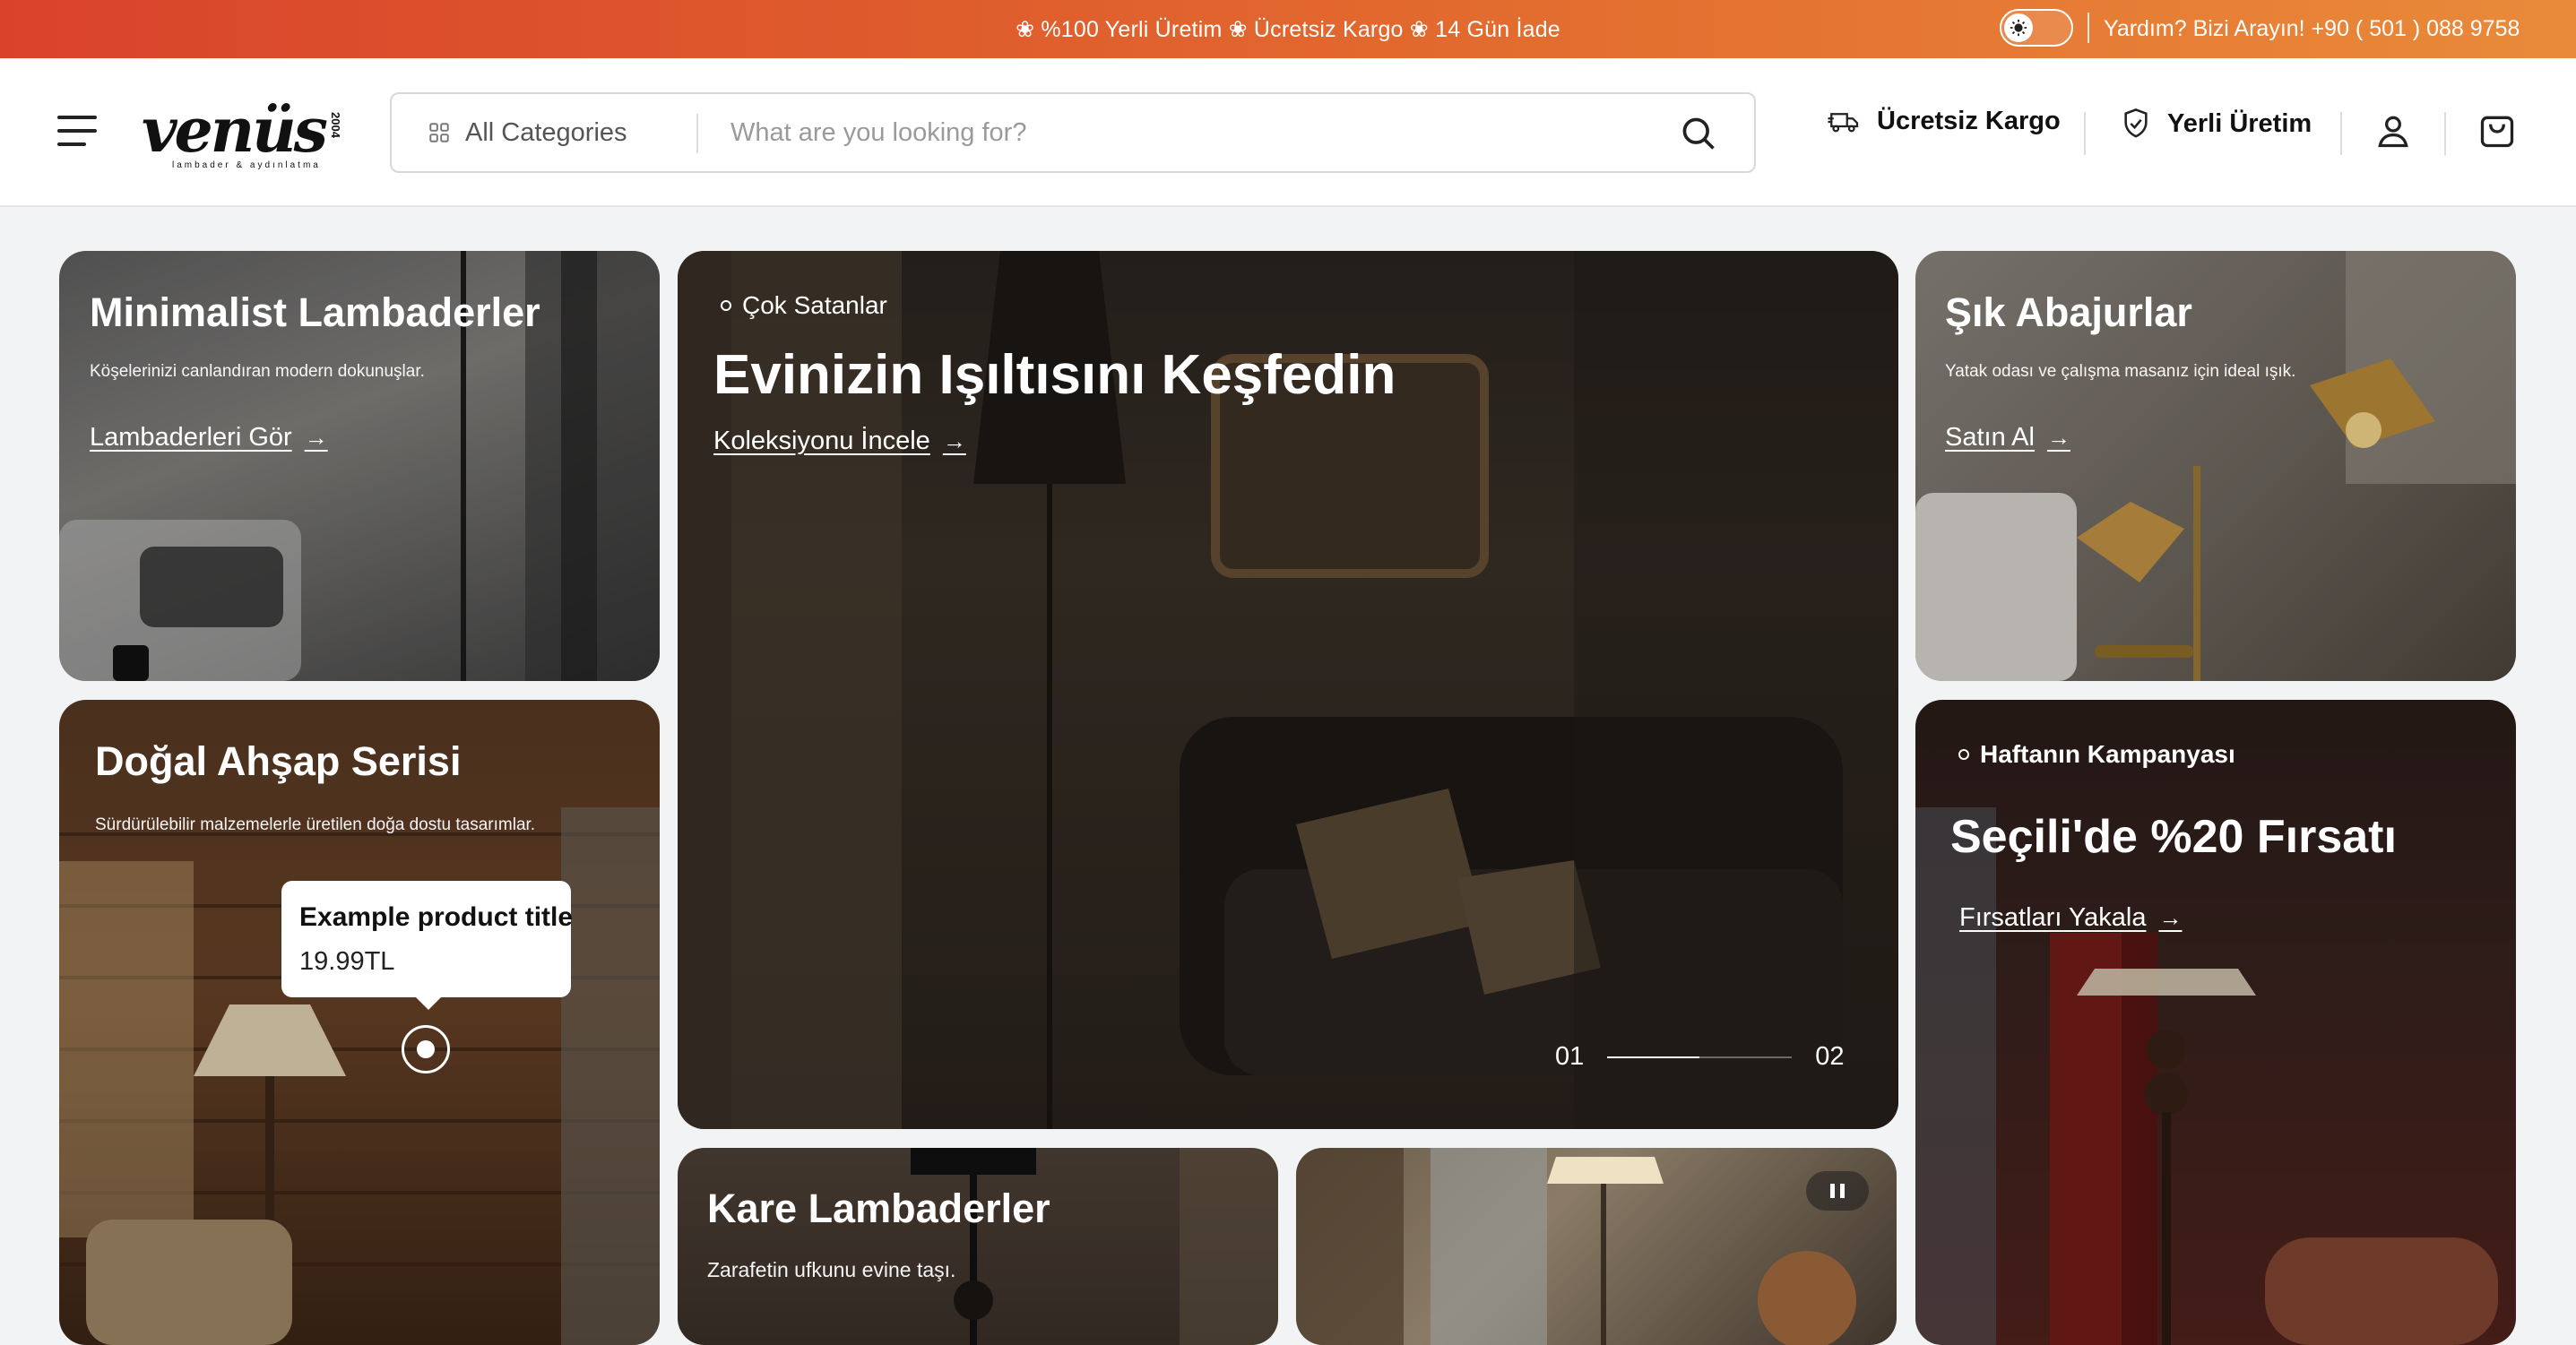 This screenshot has width=2576, height=1345. Describe the element at coordinates (2497, 131) in the screenshot. I see `cart-bag-icon` at that location.